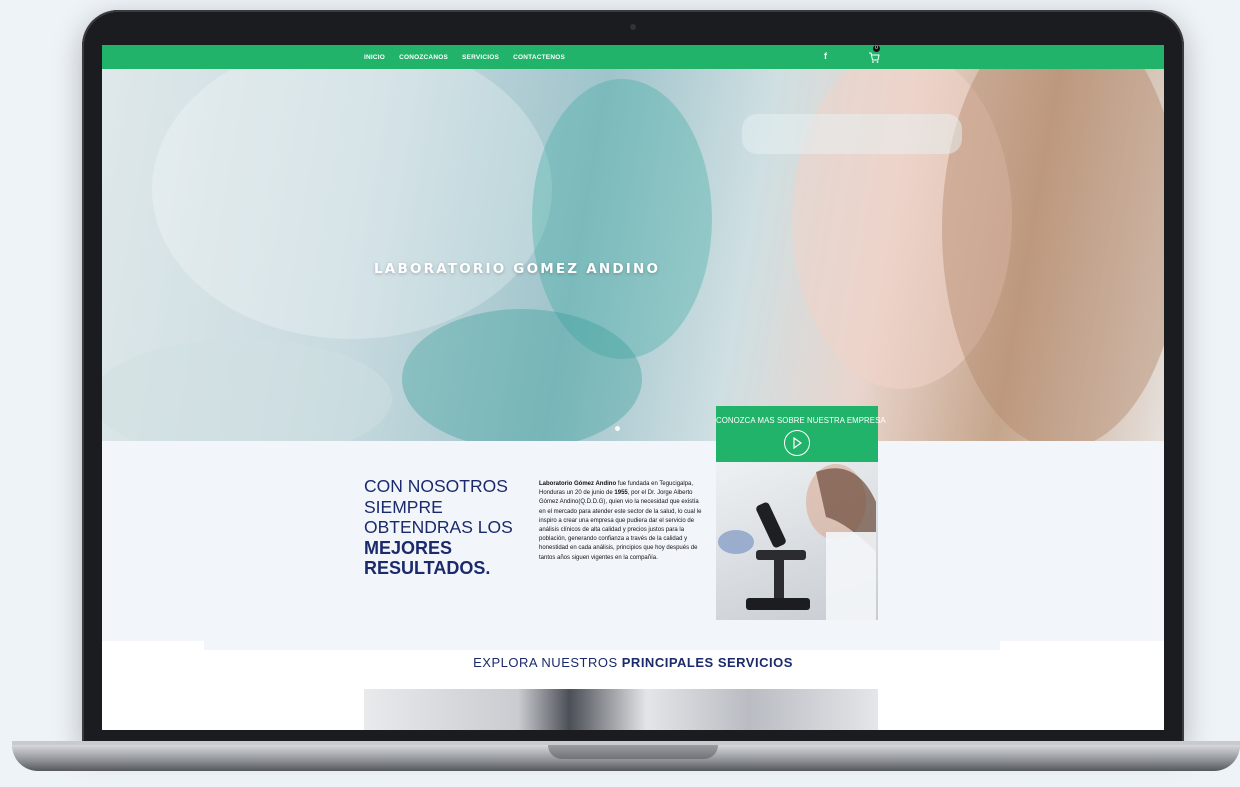 The height and width of the screenshot is (787, 1240). I want to click on cart-icon, so click(874, 57).